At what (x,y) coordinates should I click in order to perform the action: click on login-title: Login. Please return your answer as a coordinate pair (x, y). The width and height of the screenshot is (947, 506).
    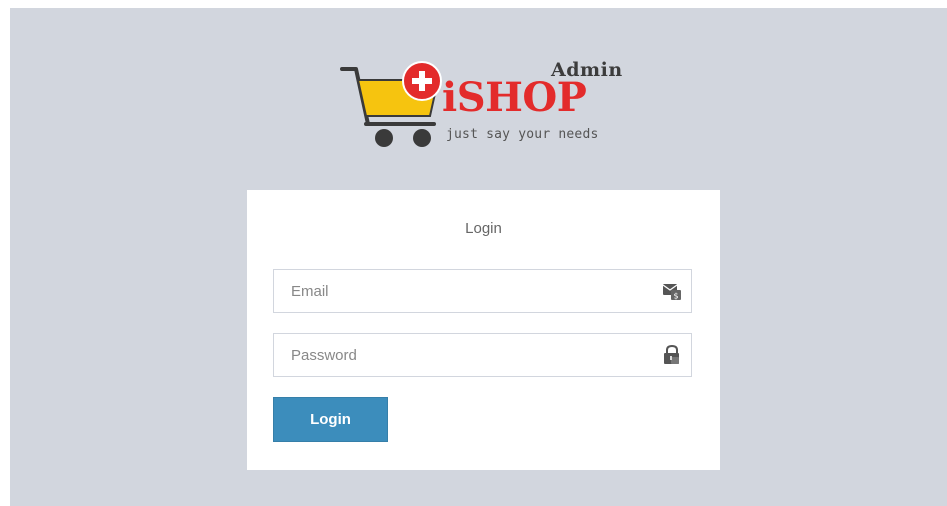
    Looking at the image, I should click on (483, 228).